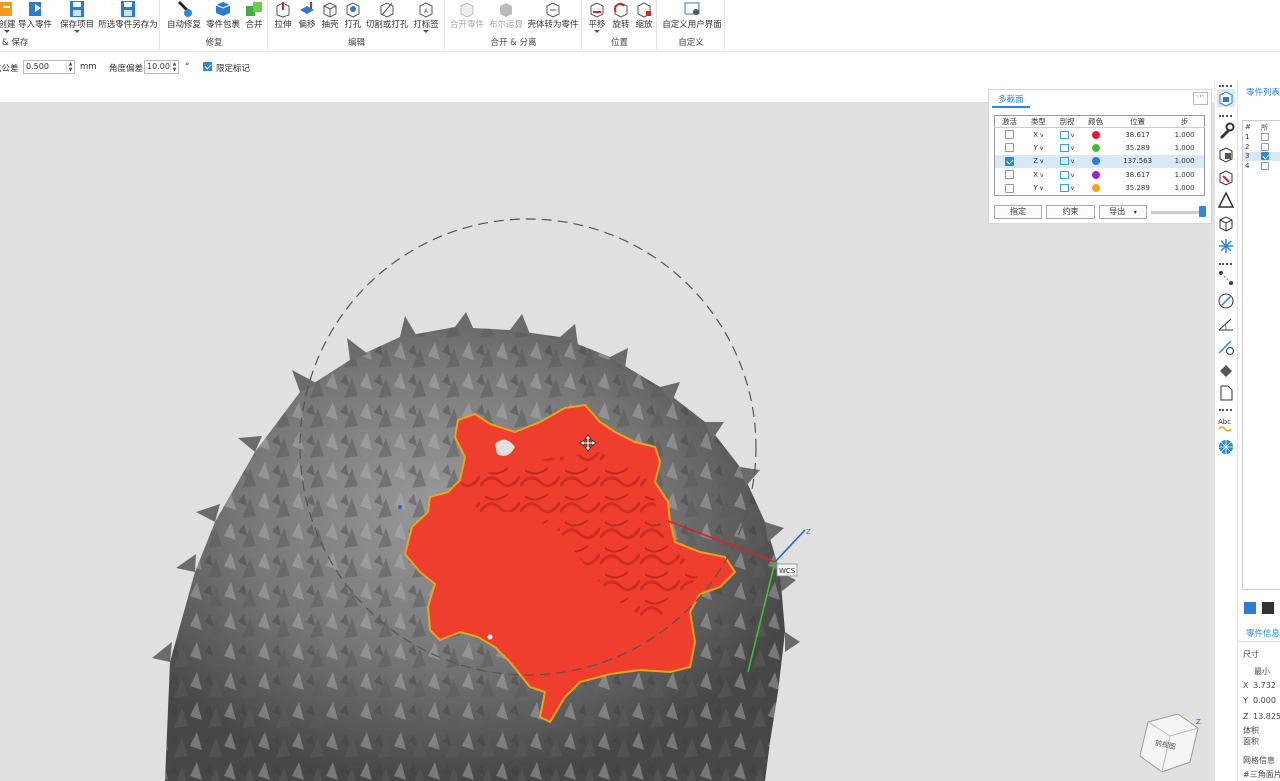 The height and width of the screenshot is (781, 1280). Describe the element at coordinates (1202, 211) in the screenshot. I see `step-slider-thumb` at that location.